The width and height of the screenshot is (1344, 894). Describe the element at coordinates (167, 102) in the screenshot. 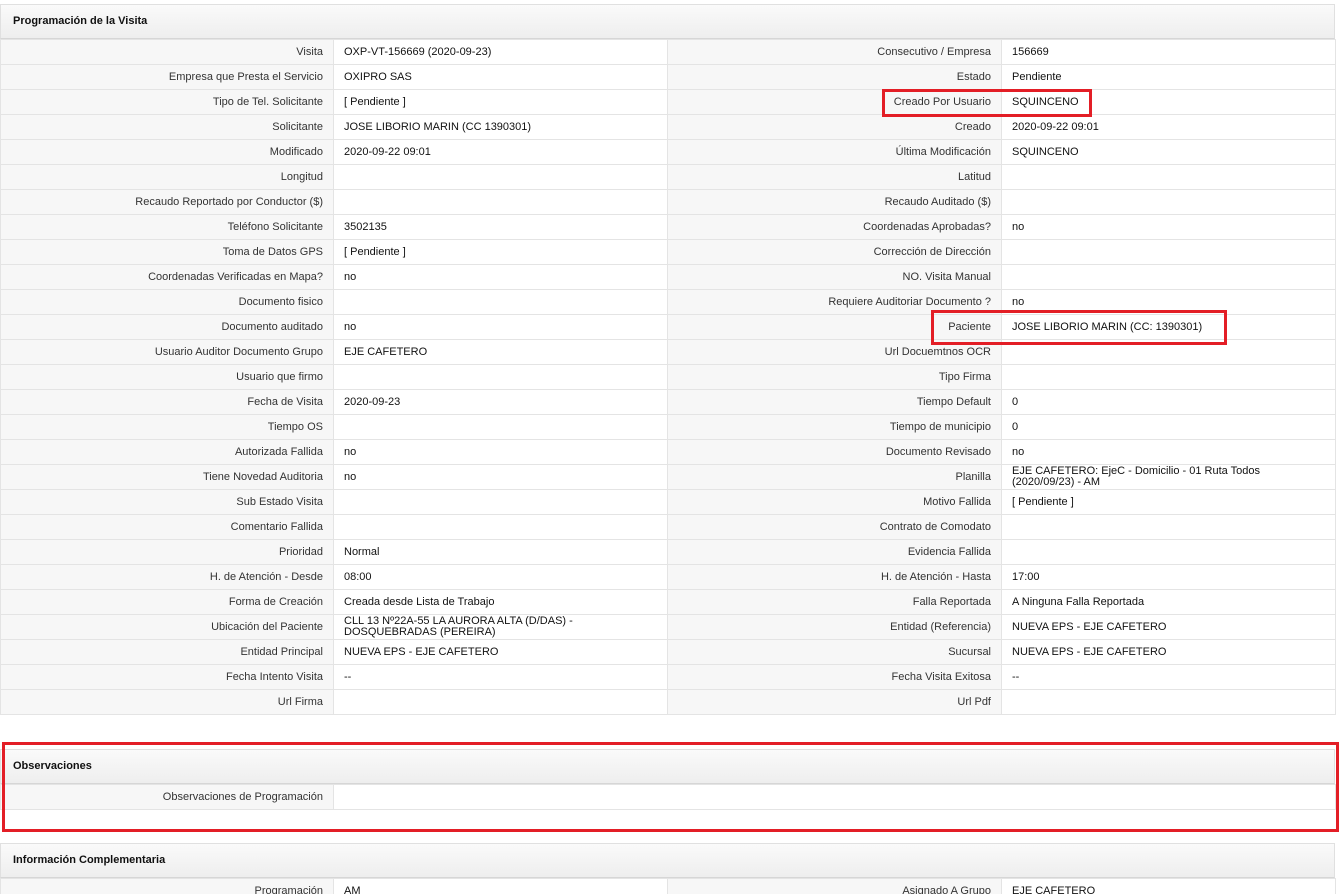

I see `field-label: Tipo de Tel. Solicitante` at that location.